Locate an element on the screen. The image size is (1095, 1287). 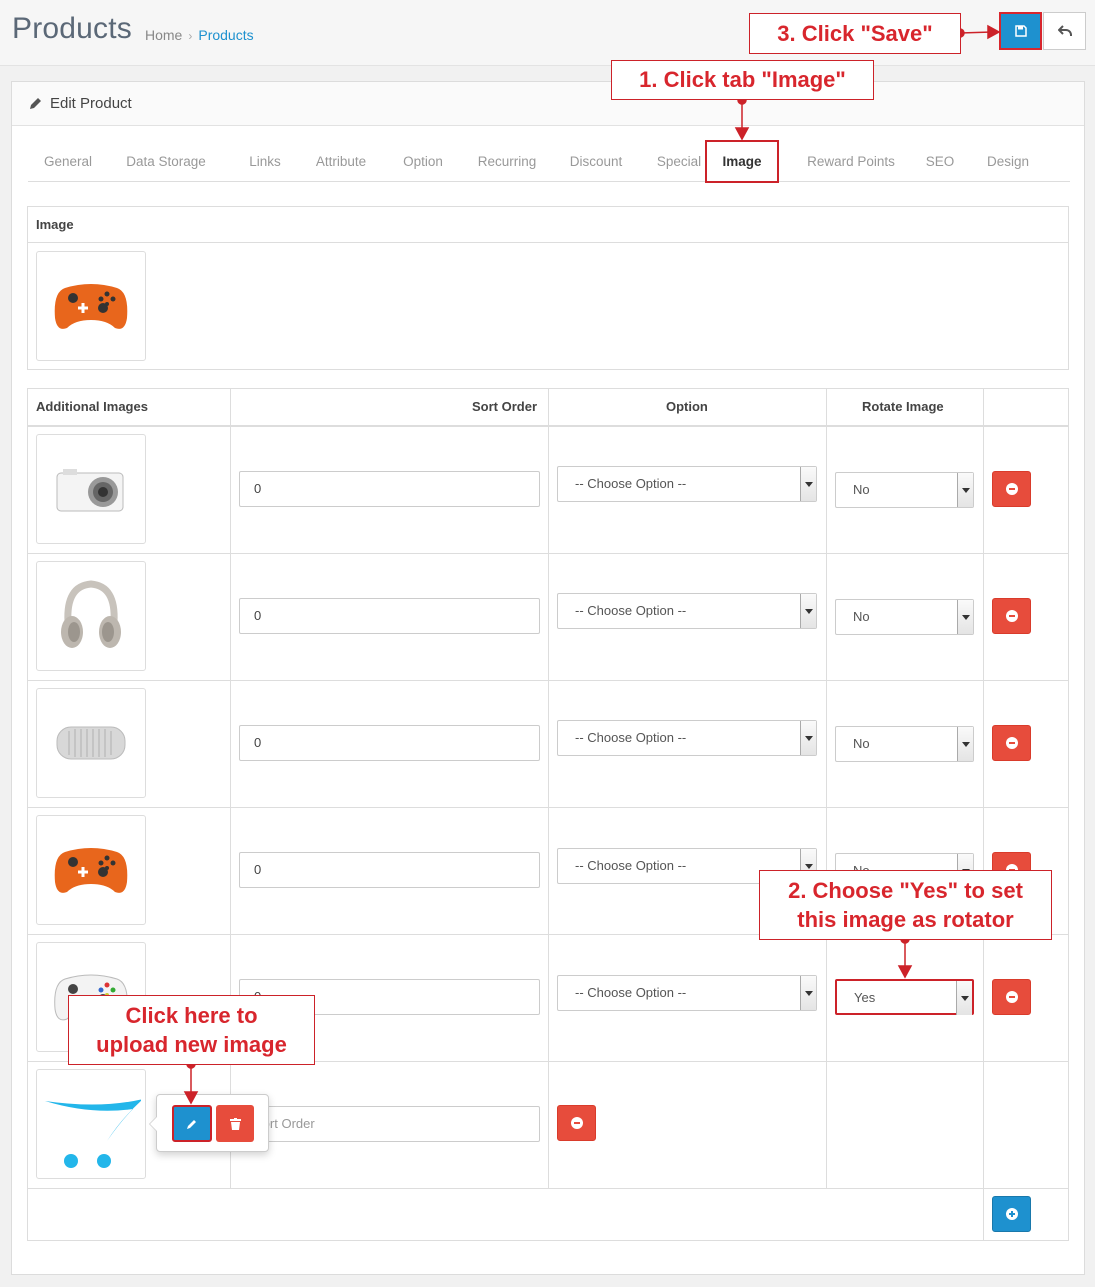
tab-option: Option is located at coordinates (423, 161).